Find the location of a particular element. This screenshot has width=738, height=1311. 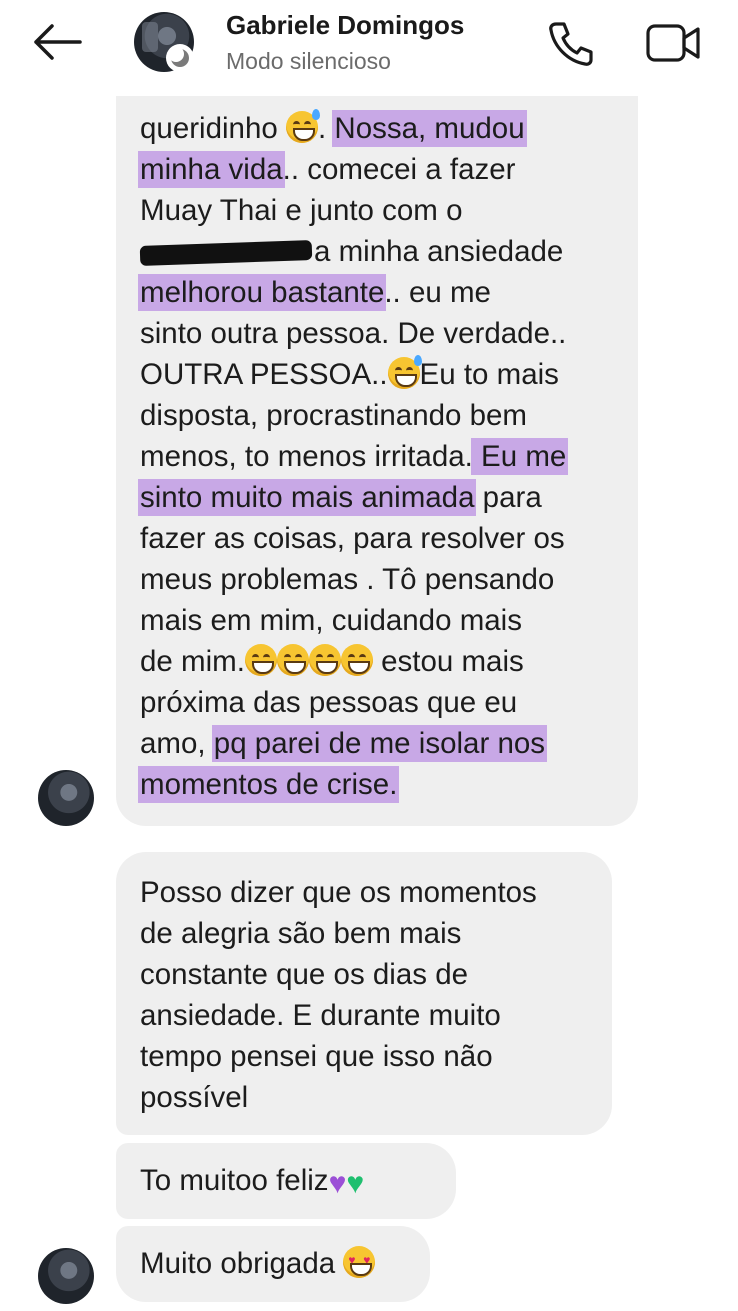

highlighted-text: pq parei de me isolar nos is located at coordinates (379, 743).